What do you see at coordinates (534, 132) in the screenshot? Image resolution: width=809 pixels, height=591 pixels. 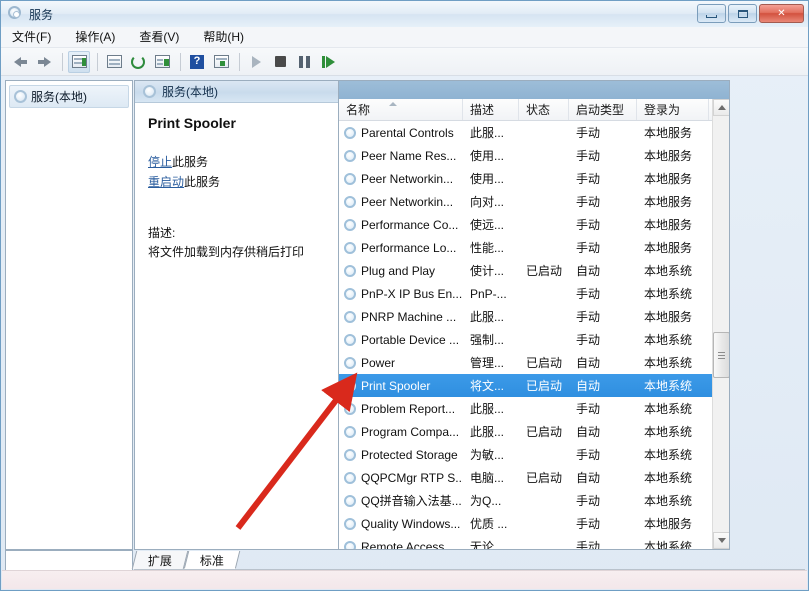 I see `table-row: Parental Controls 此服... 手动 本地服务` at bounding box center [534, 132].